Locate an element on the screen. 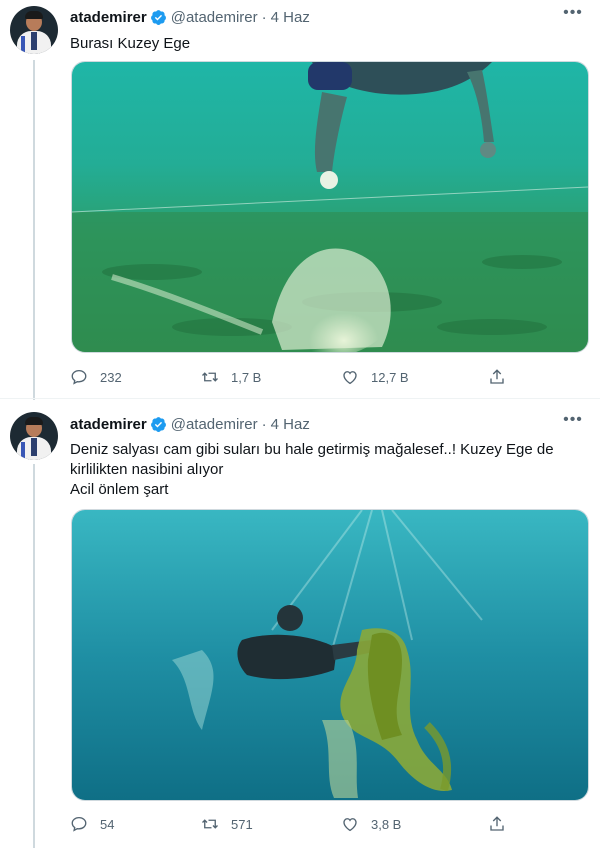 The image size is (600, 848). retweet-button: 571 is located at coordinates (227, 824).